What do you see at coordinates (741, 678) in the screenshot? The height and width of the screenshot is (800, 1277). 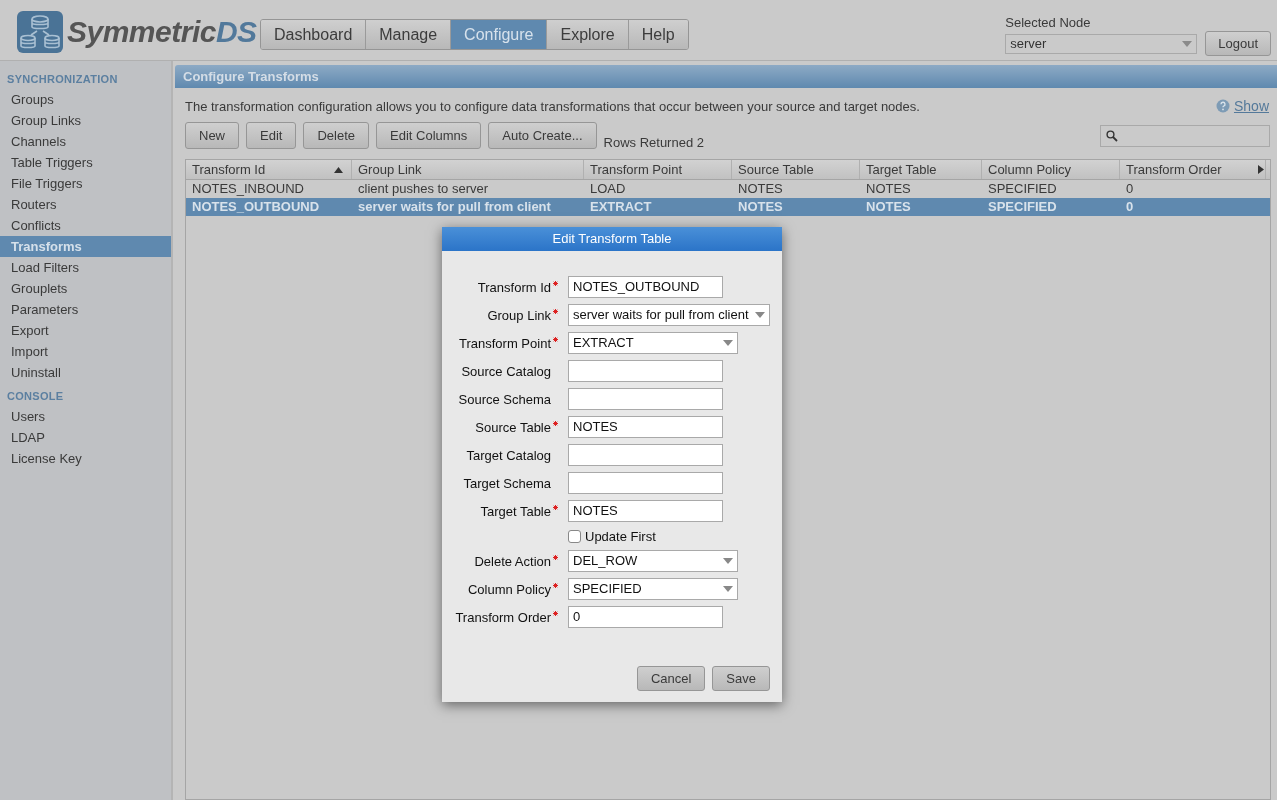 I see `dialog-button: Save` at bounding box center [741, 678].